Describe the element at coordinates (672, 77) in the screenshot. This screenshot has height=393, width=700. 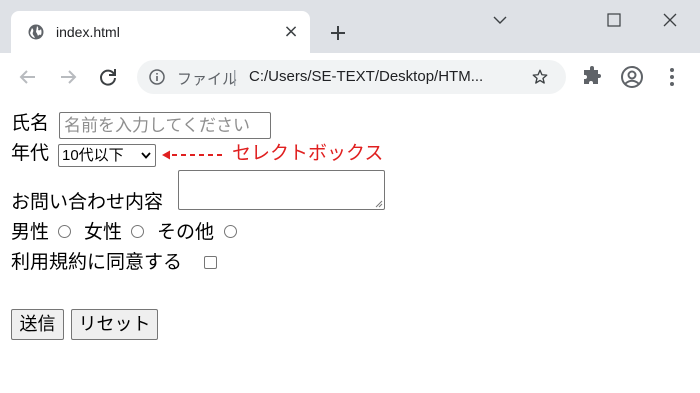
I see `kebab-menu-icon` at that location.